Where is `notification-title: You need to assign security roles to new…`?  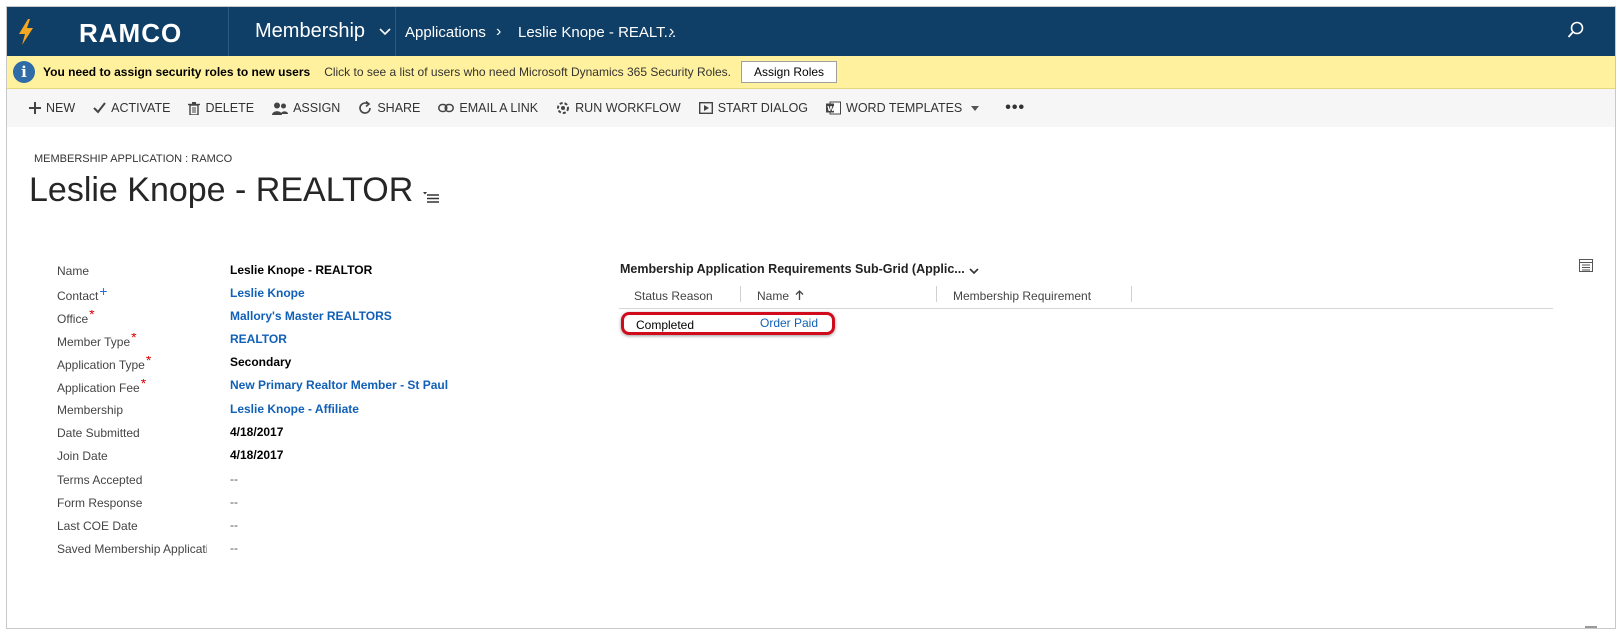 notification-title: You need to assign security roles to new… is located at coordinates (177, 72).